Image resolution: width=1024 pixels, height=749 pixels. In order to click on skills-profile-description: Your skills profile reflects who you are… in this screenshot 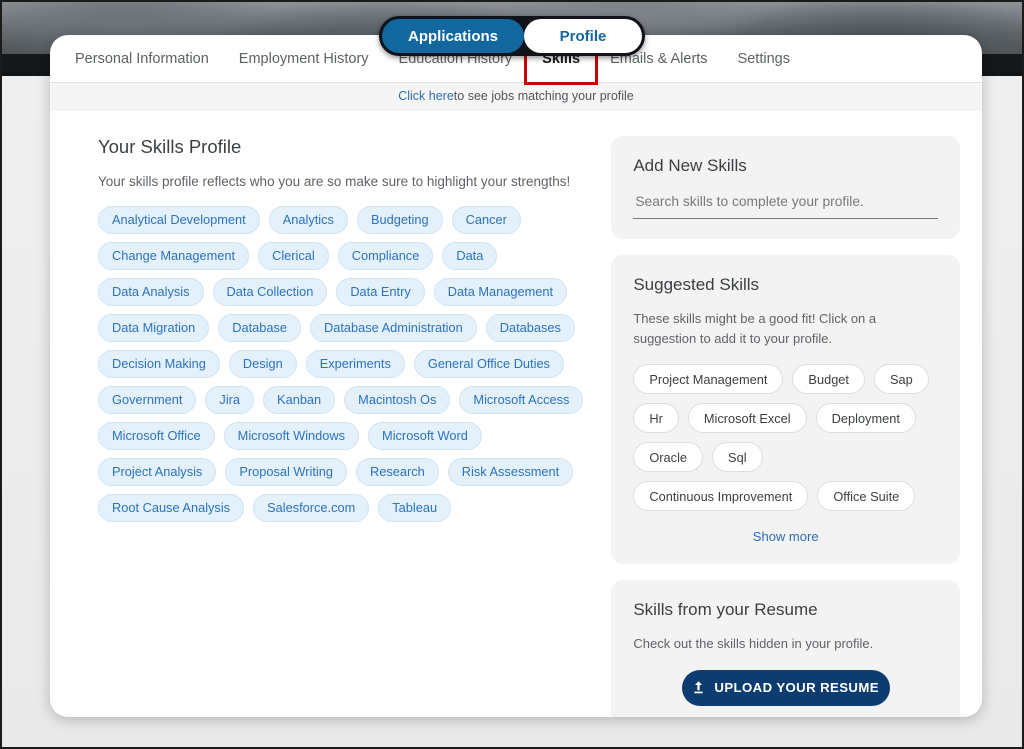, I will do `click(334, 181)`.